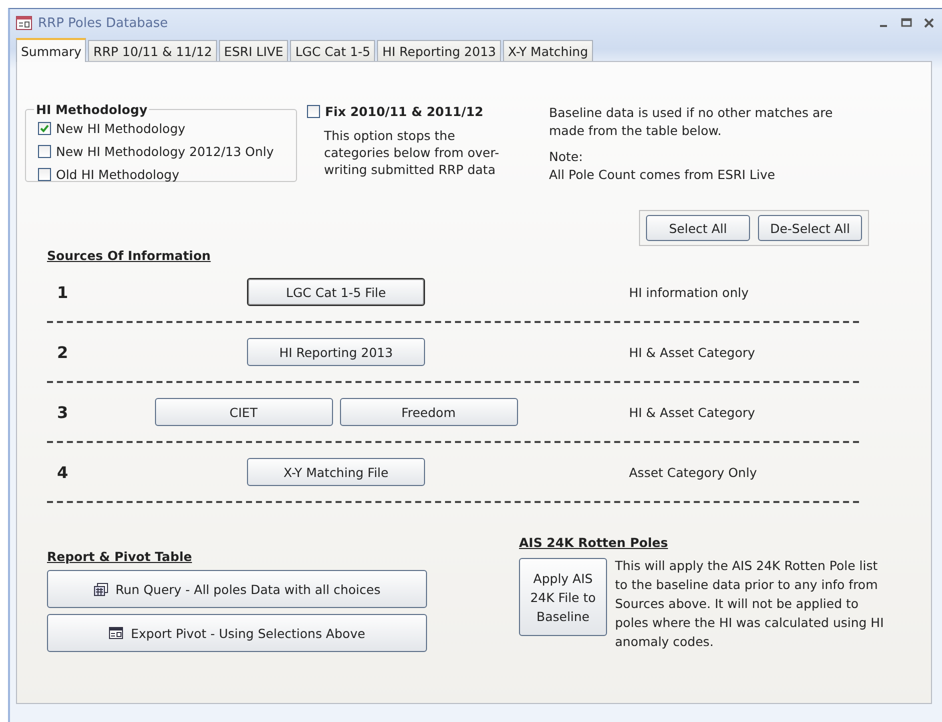 This screenshot has height=722, width=942. Describe the element at coordinates (693, 472) in the screenshot. I see `source-description: Asset Category Only` at that location.